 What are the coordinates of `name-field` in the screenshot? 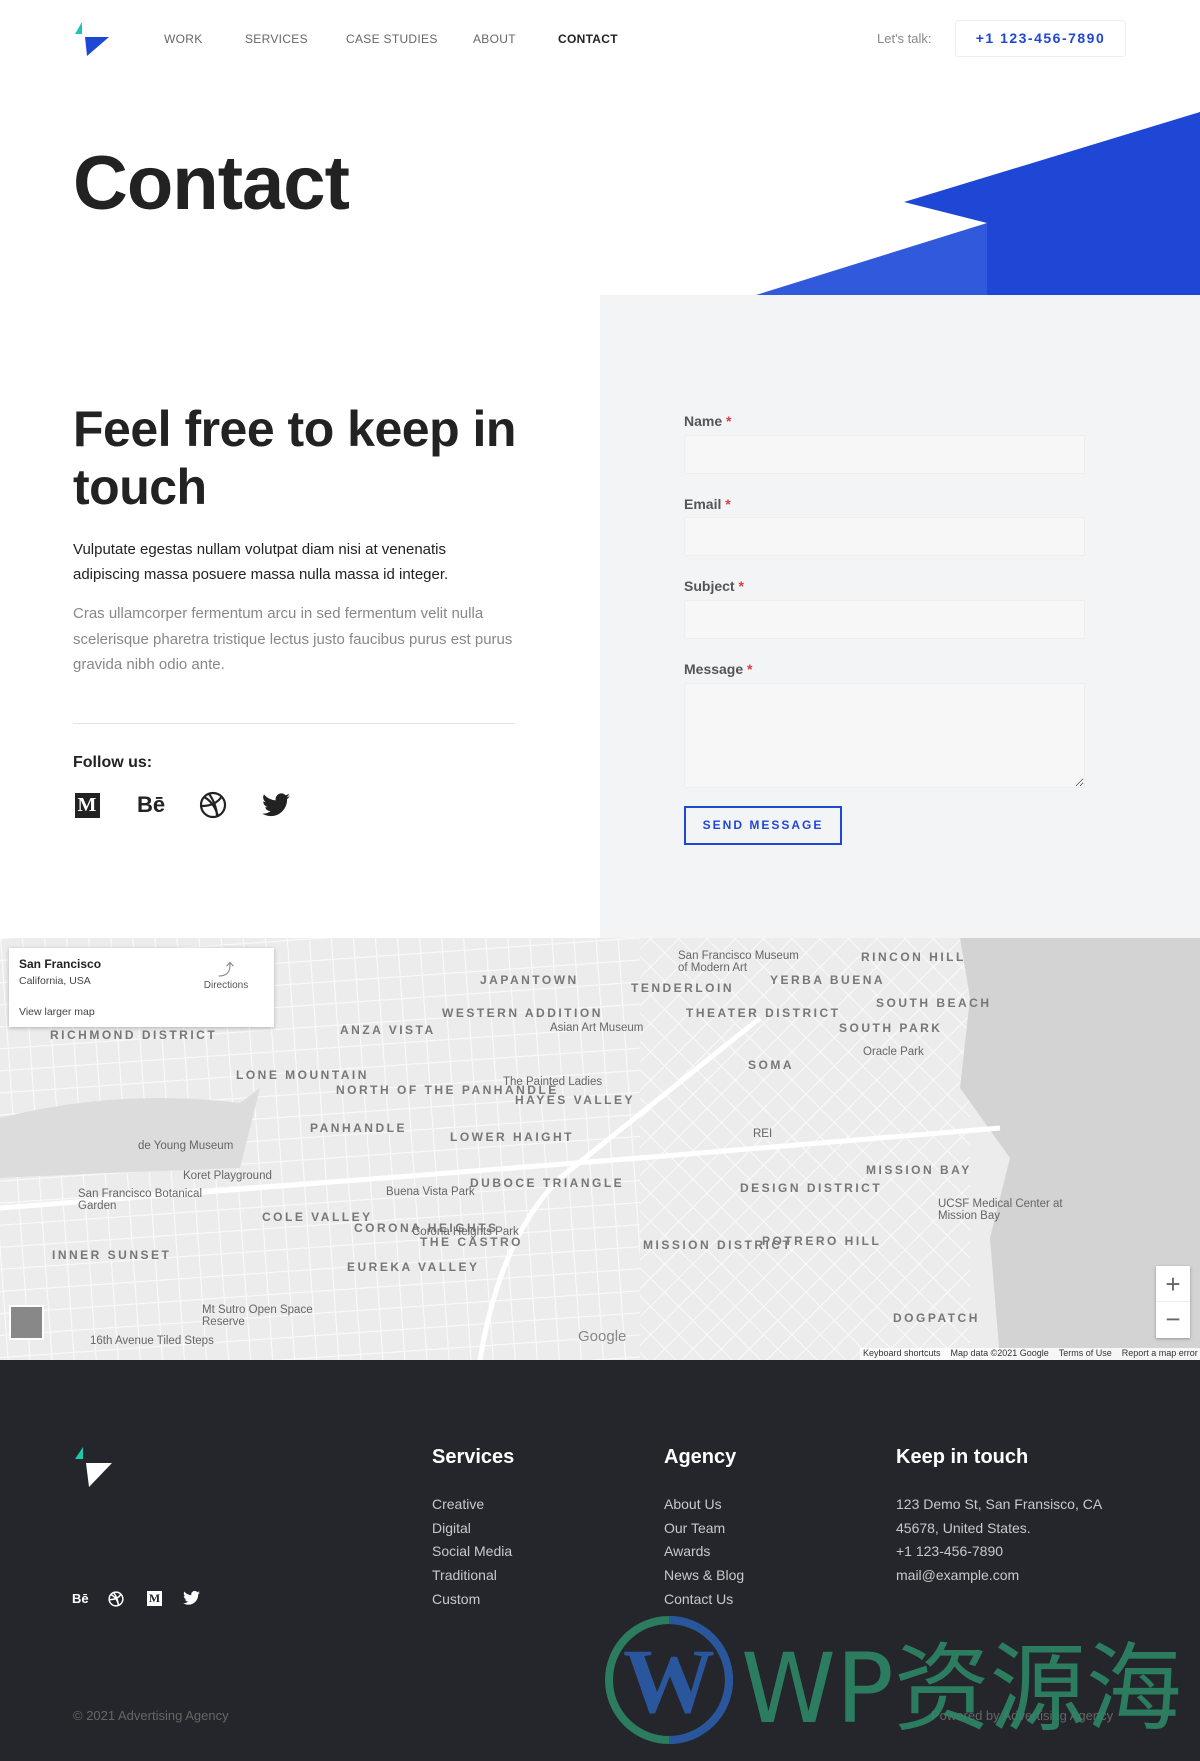 It's located at (884, 454).